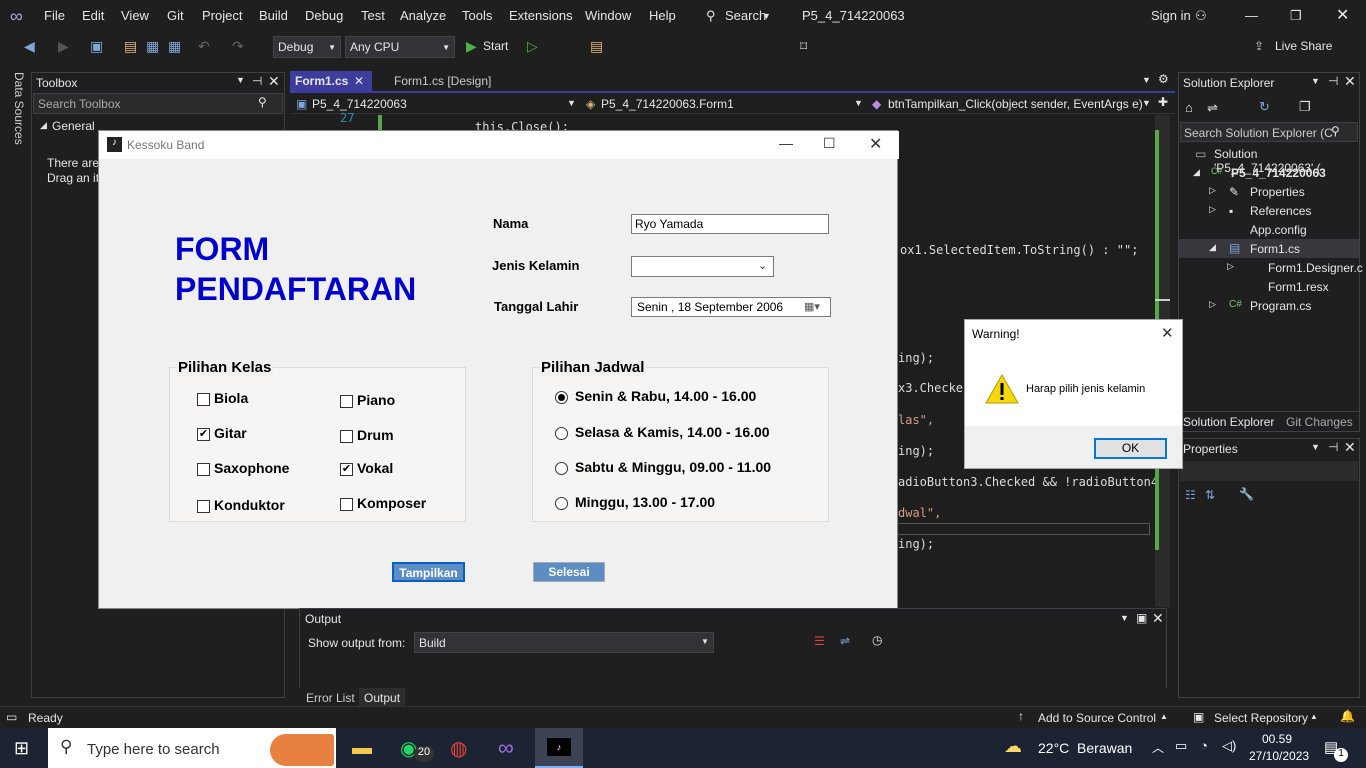 This screenshot has height=768, width=1366. What do you see at coordinates (1189, 107) in the screenshot?
I see `home-icon: ⌂` at bounding box center [1189, 107].